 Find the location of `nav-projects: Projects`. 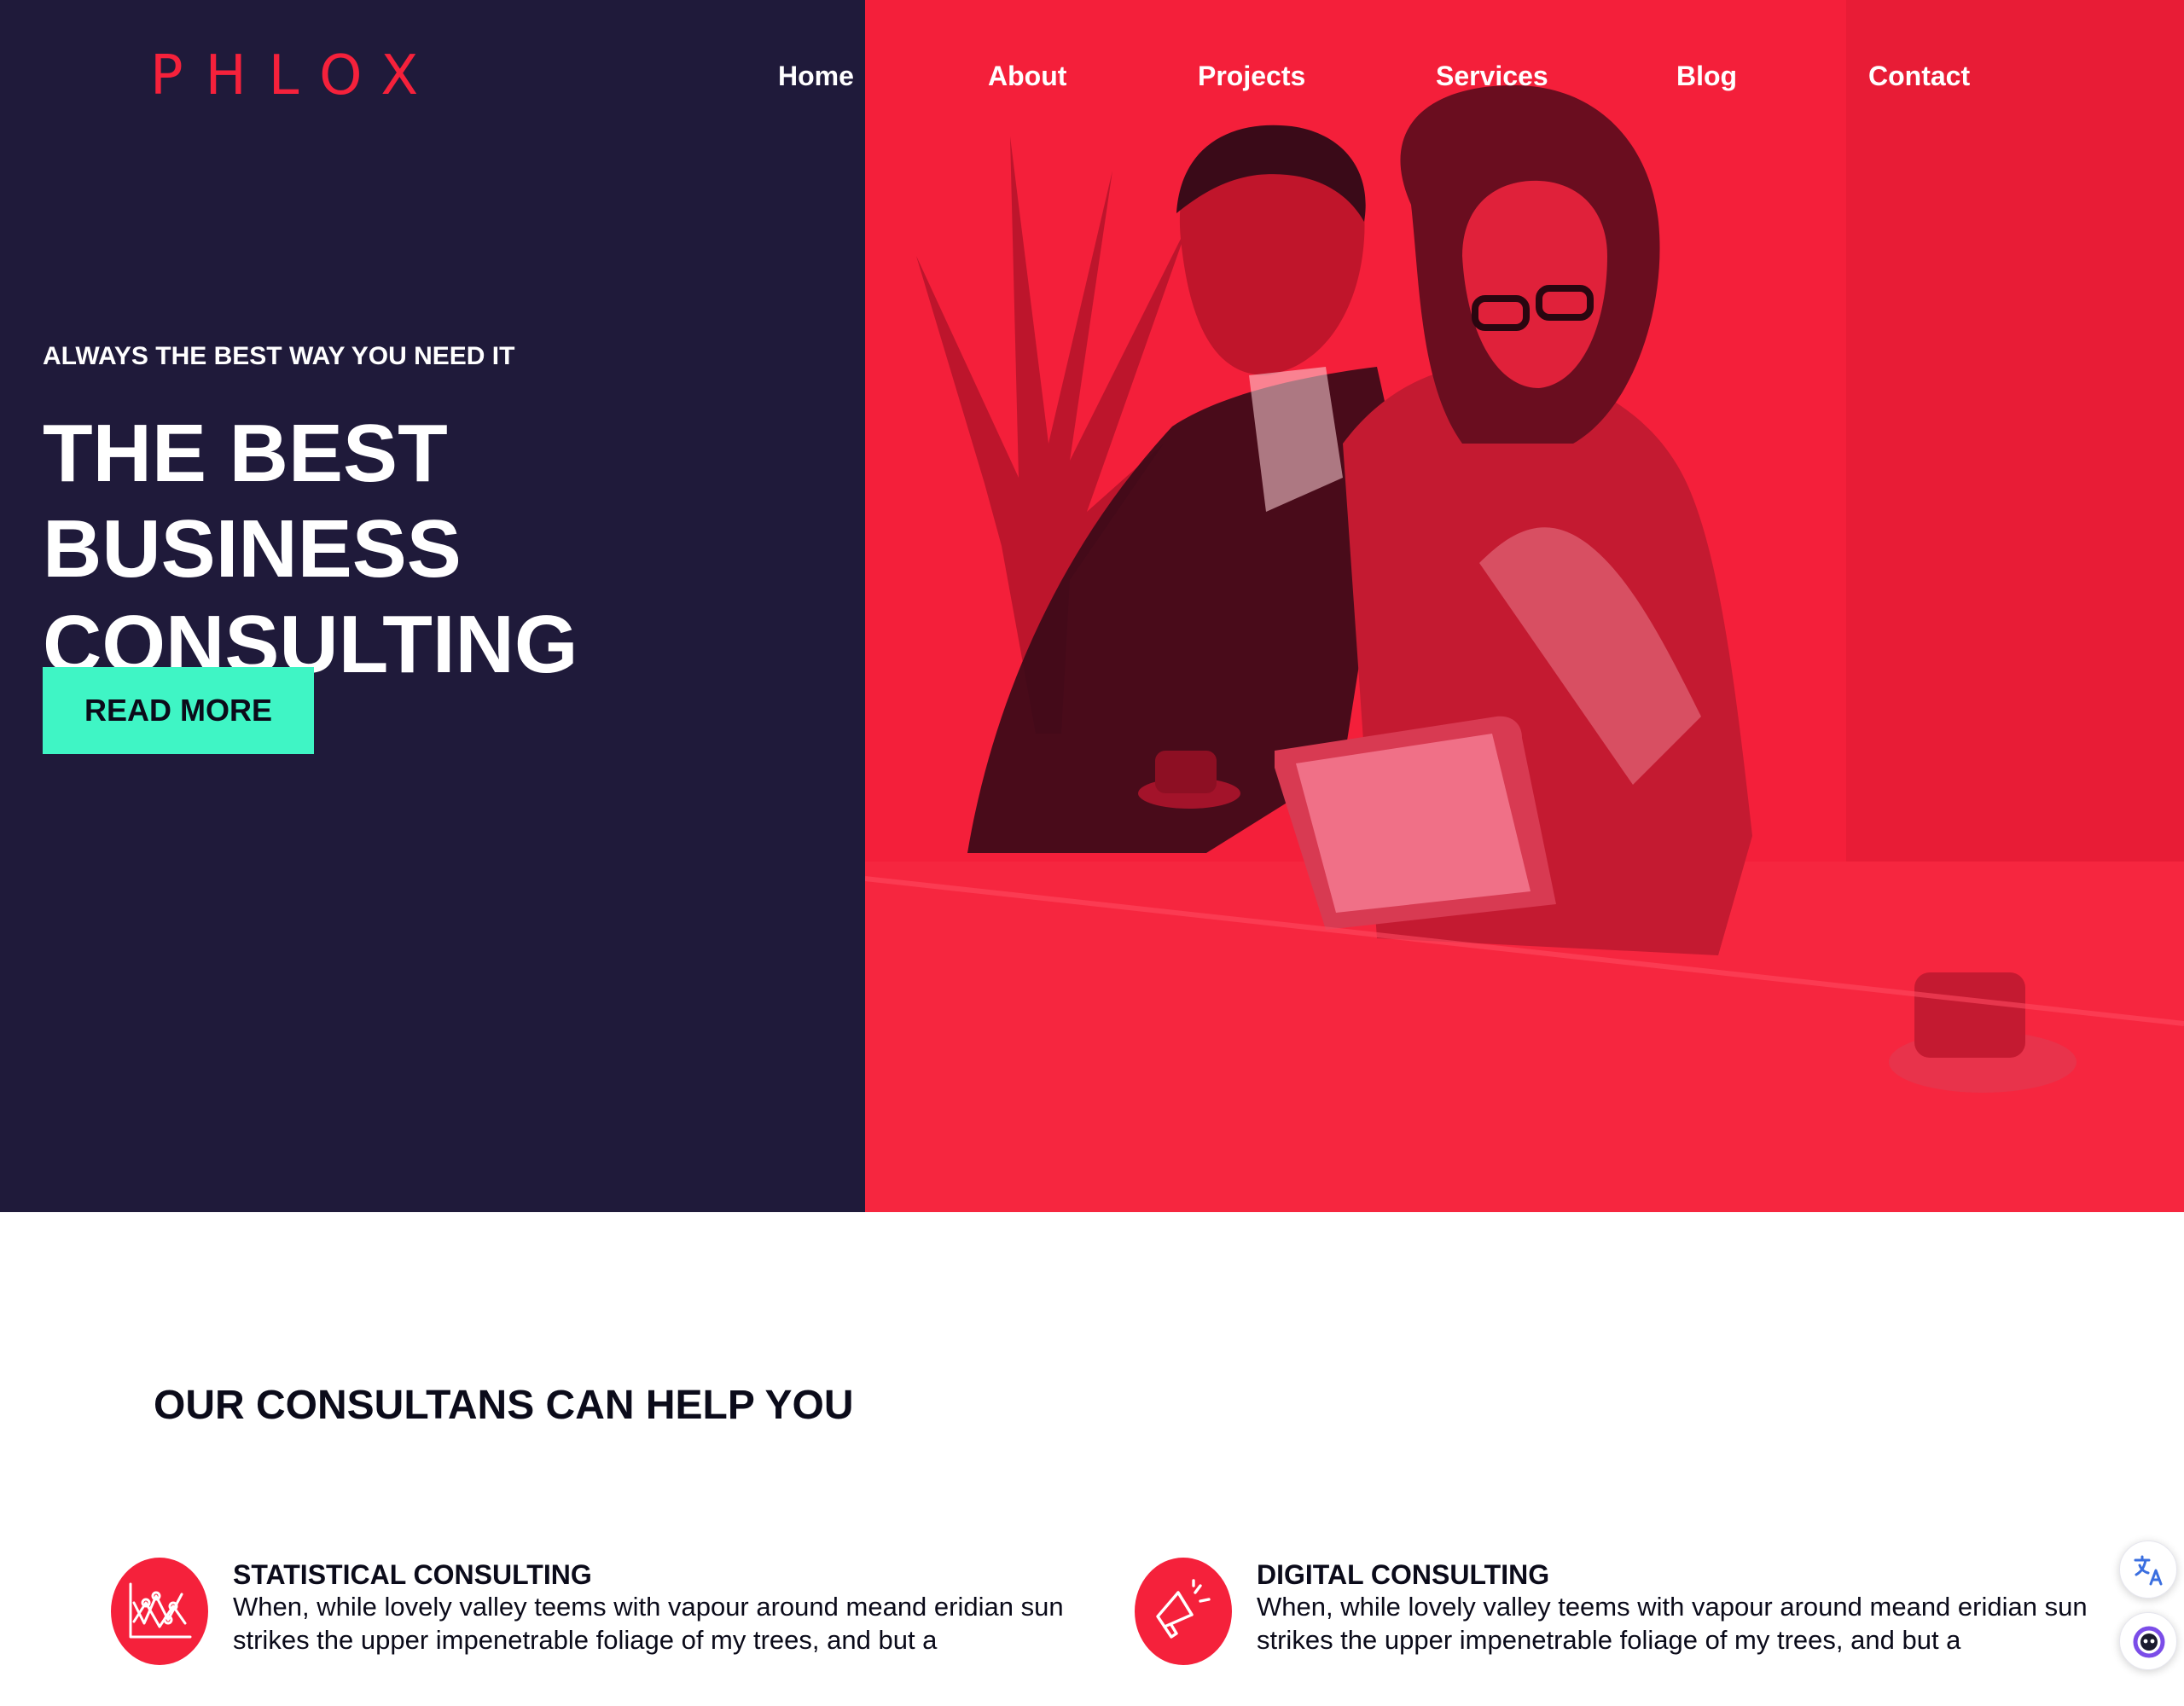

nav-projects: Projects is located at coordinates (1252, 76).